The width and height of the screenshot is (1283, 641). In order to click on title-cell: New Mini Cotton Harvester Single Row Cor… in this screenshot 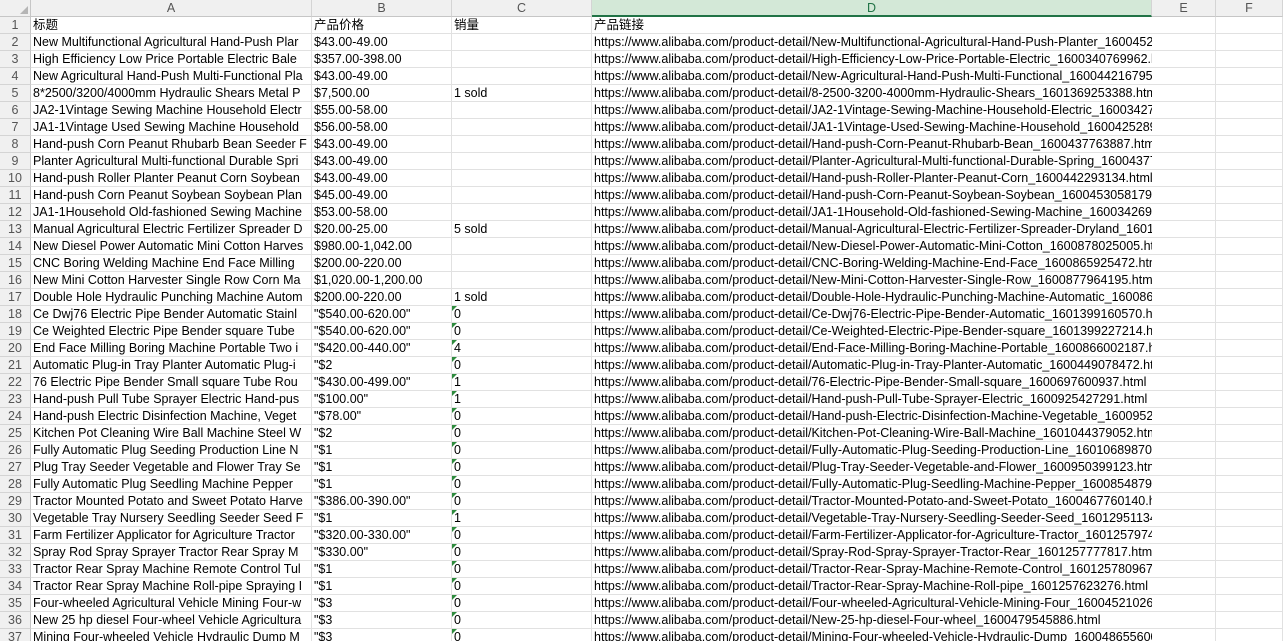, I will do `click(171, 280)`.